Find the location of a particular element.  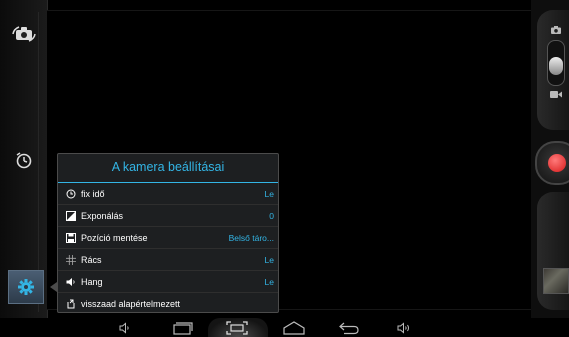

setting-label: fix idő is located at coordinates (93, 193).